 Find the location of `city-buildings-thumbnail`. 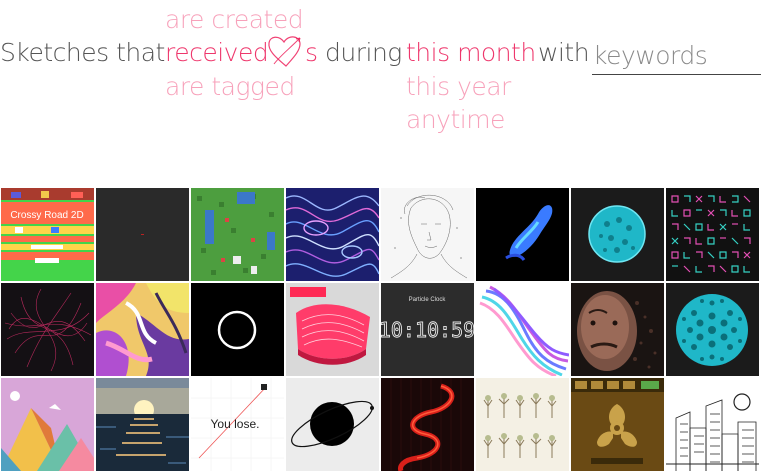

city-buildings-thumbnail is located at coordinates (712, 424).